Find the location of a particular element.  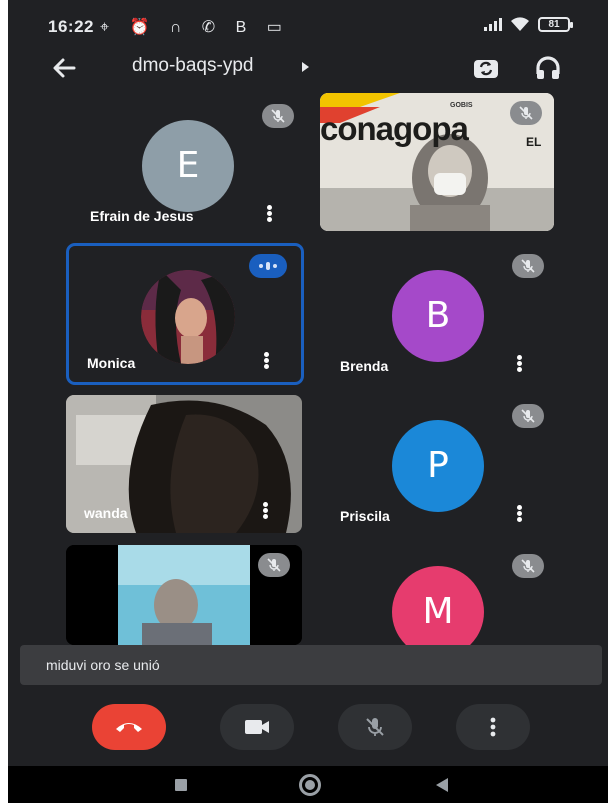

participant-tile: P Priscila is located at coordinates (438, 466).